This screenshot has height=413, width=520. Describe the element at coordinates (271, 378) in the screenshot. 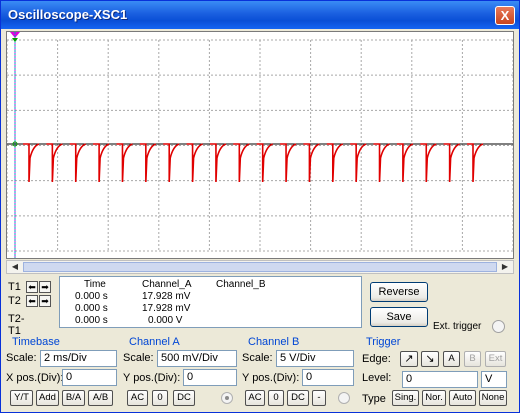

I see `channel-b-ypos-label: Y pos.(Div):` at that location.